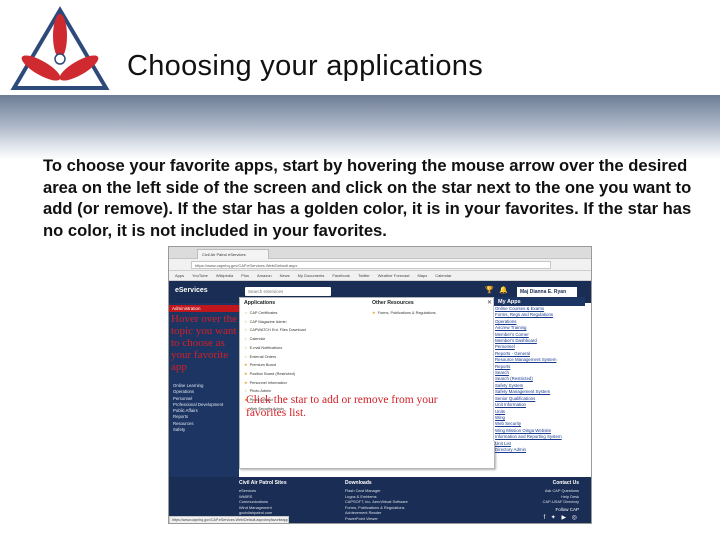 This screenshot has height=540, width=720. Describe the element at coordinates (503, 291) in the screenshot. I see `bell-icon: 🔔` at that location.